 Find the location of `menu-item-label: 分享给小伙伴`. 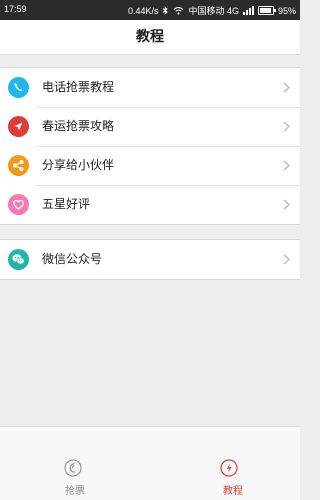

menu-item-label: 分享给小伙伴 is located at coordinates (78, 165).